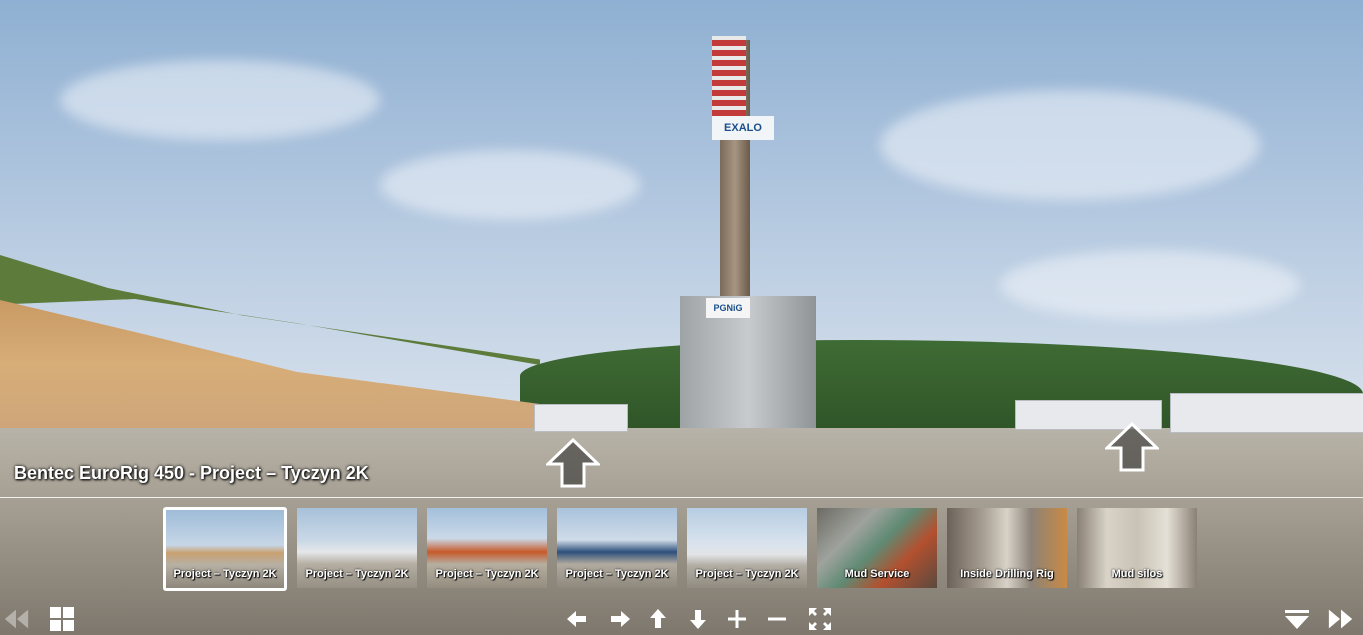 The height and width of the screenshot is (635, 1363). Describe the element at coordinates (1341, 619) in the screenshot. I see `next-panorama-icon` at that location.